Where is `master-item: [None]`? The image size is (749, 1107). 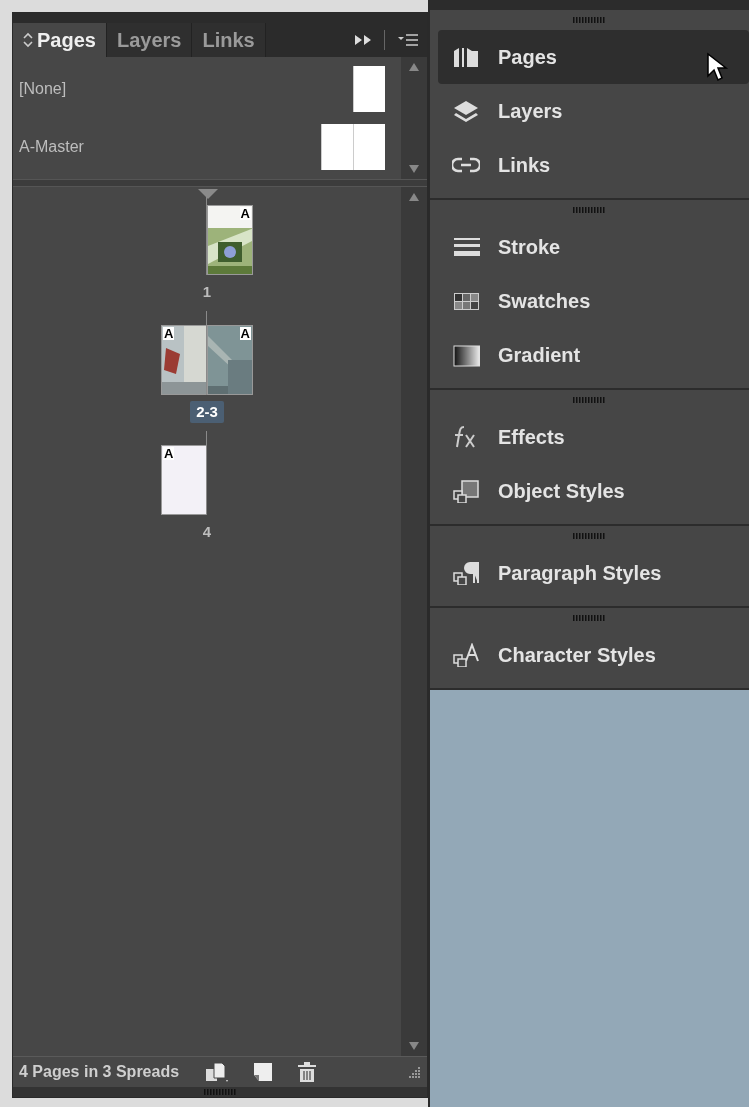 master-item: [None] is located at coordinates (202, 89).